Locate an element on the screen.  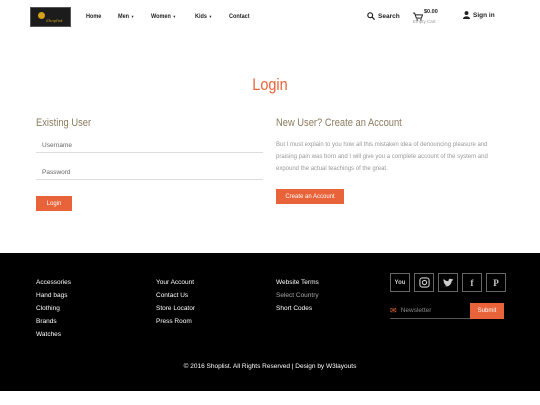
nav-home: Home is located at coordinates (93, 16).